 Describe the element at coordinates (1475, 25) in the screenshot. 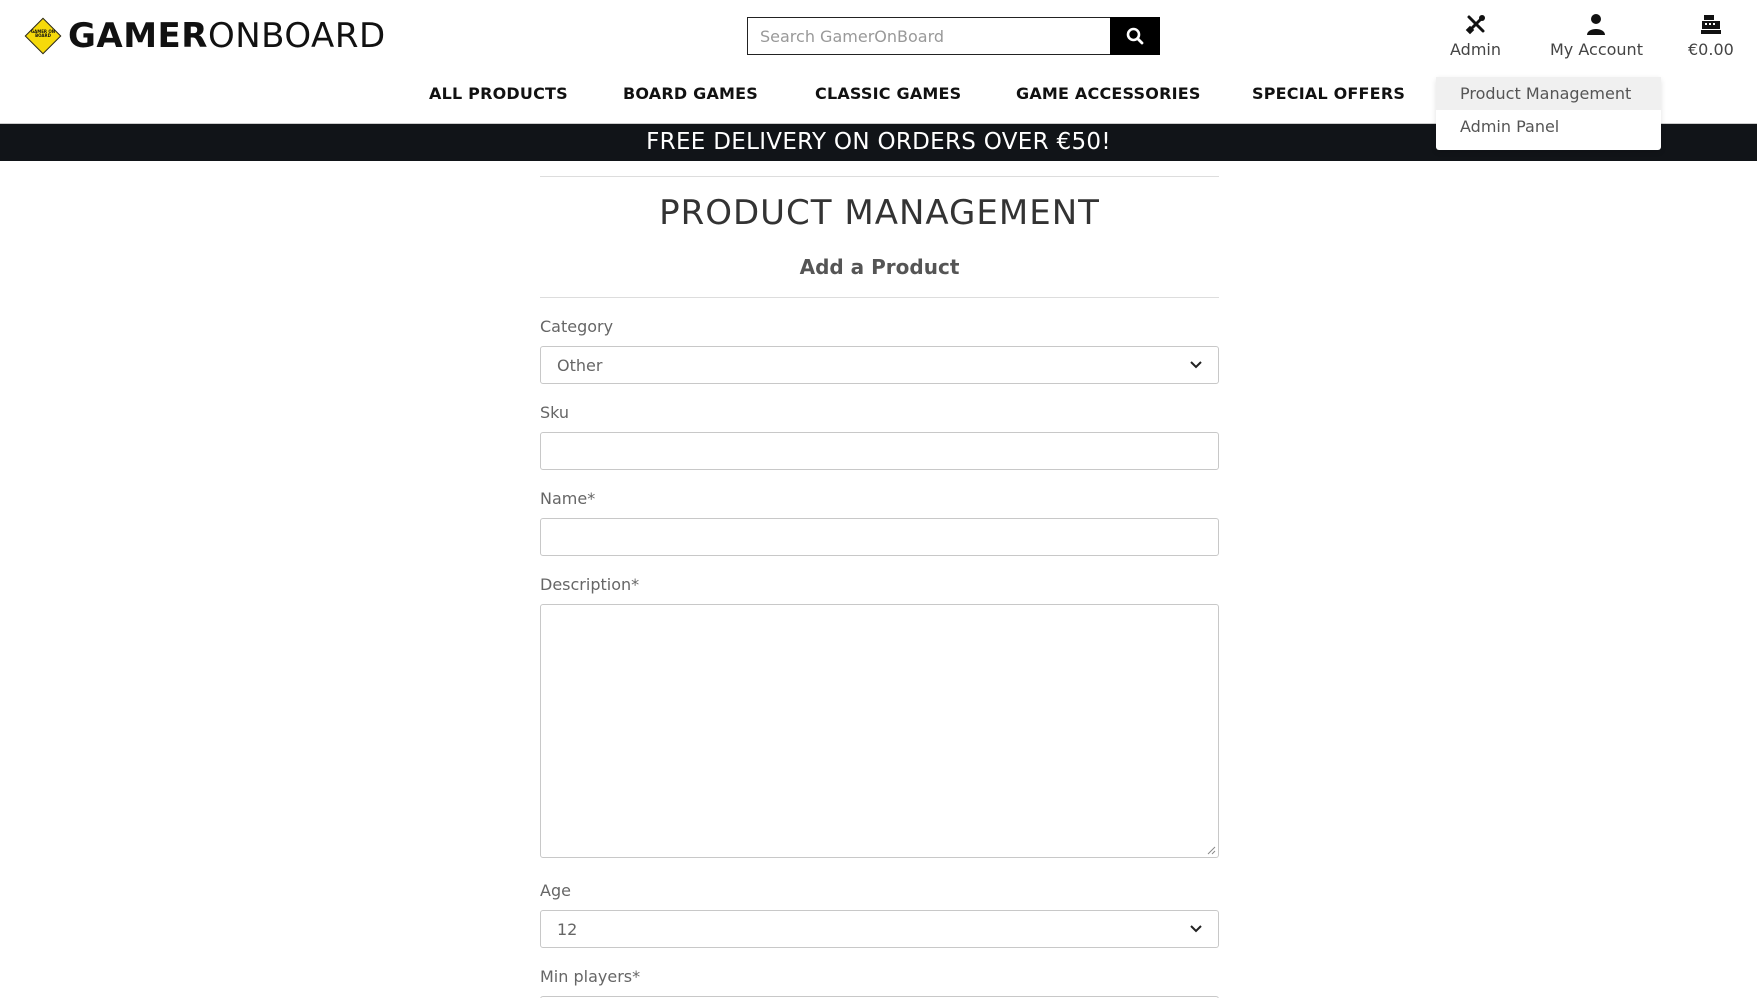

I see `tools-icon` at that location.